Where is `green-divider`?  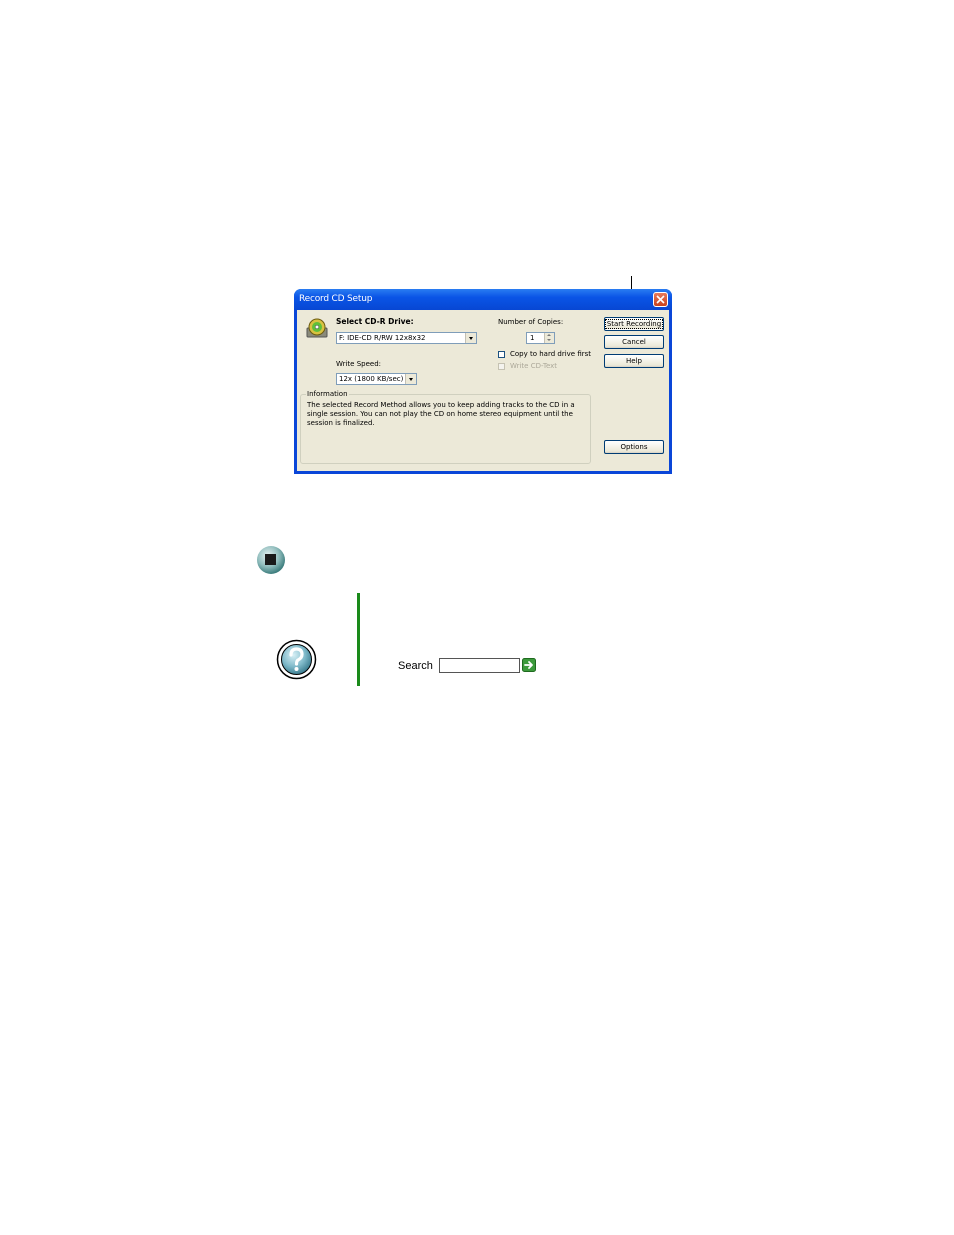 green-divider is located at coordinates (358, 639).